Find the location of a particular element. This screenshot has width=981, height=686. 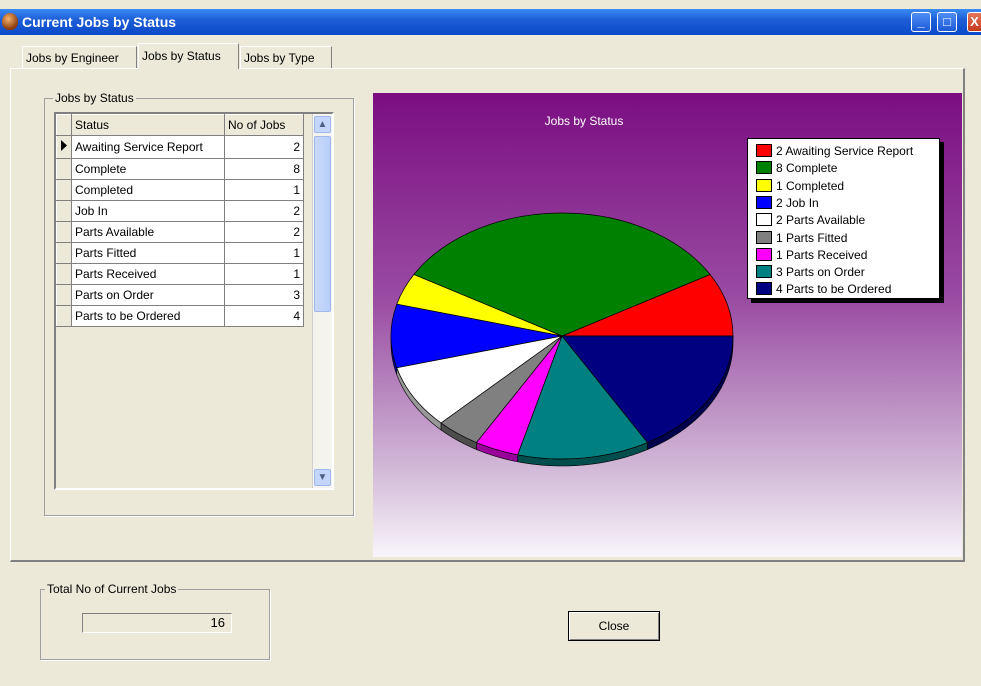

count-cell: 3 is located at coordinates (264, 295).